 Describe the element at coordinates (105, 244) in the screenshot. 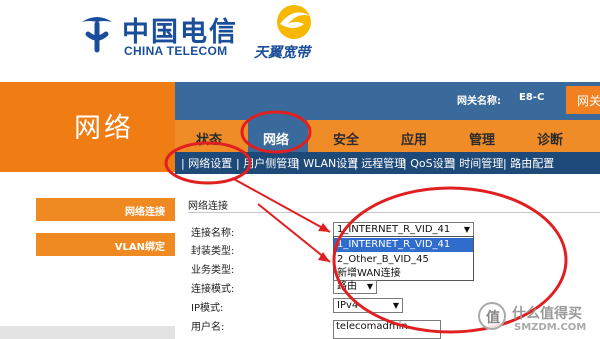

I see `sidebar-item-vlan-binding: VLAN绑定` at that location.